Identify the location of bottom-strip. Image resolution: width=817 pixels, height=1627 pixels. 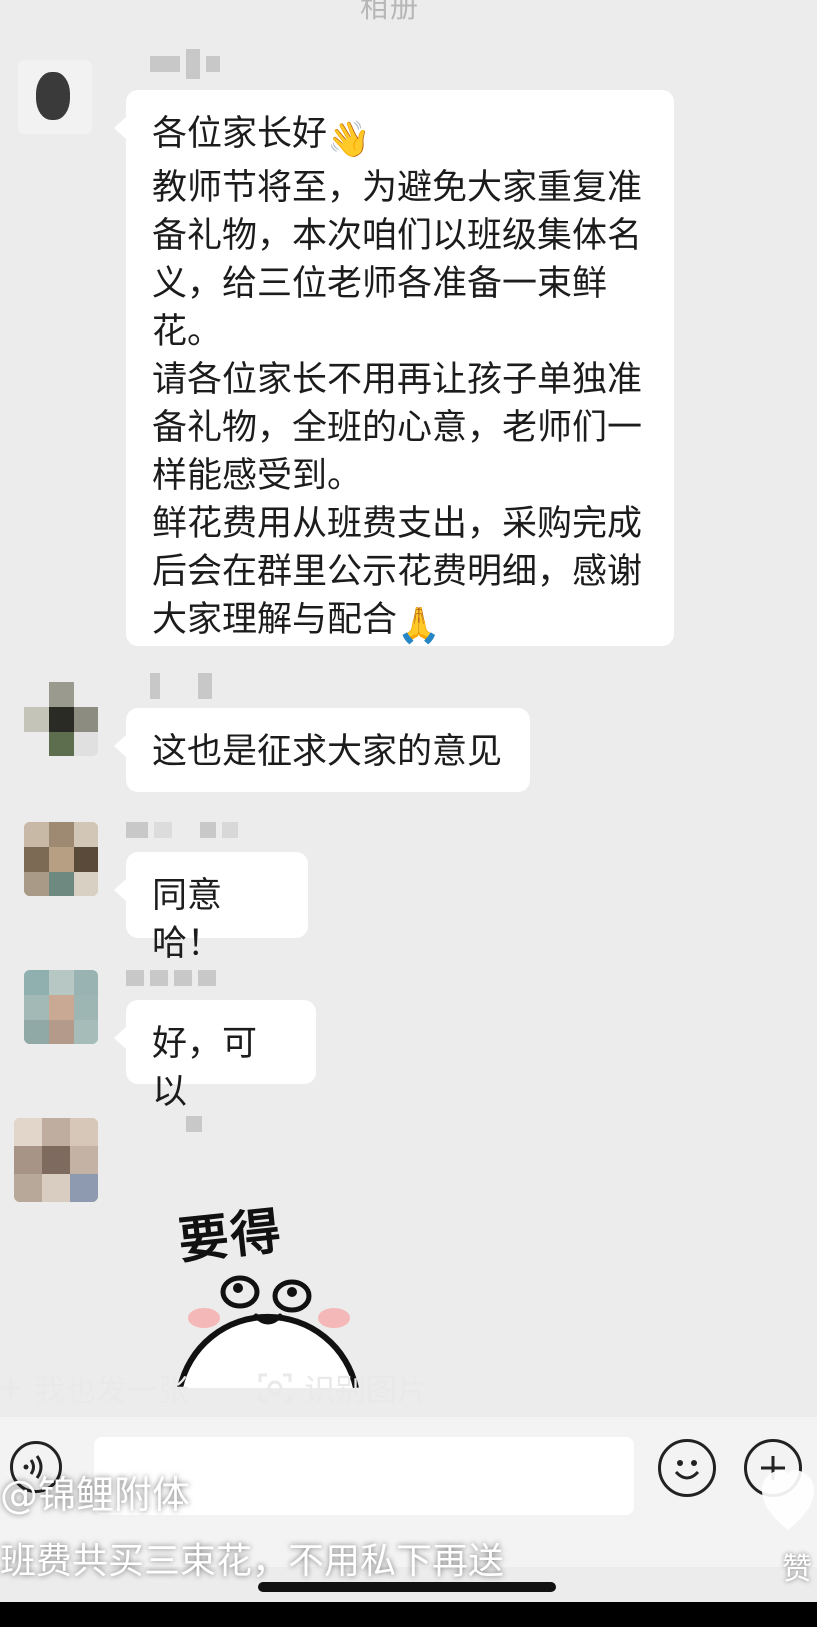
(408, 1614).